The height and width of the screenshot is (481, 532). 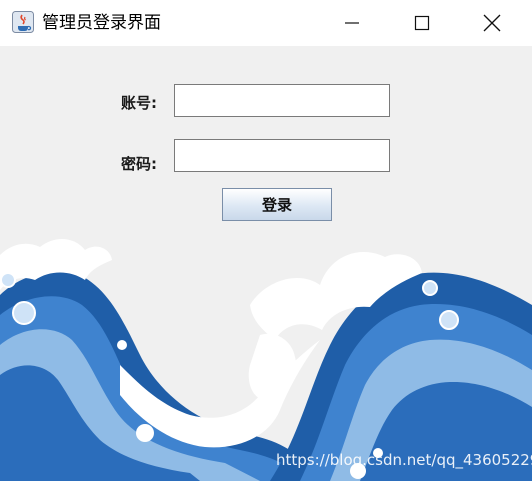 What do you see at coordinates (139, 103) in the screenshot?
I see `account-label: 账号:` at bounding box center [139, 103].